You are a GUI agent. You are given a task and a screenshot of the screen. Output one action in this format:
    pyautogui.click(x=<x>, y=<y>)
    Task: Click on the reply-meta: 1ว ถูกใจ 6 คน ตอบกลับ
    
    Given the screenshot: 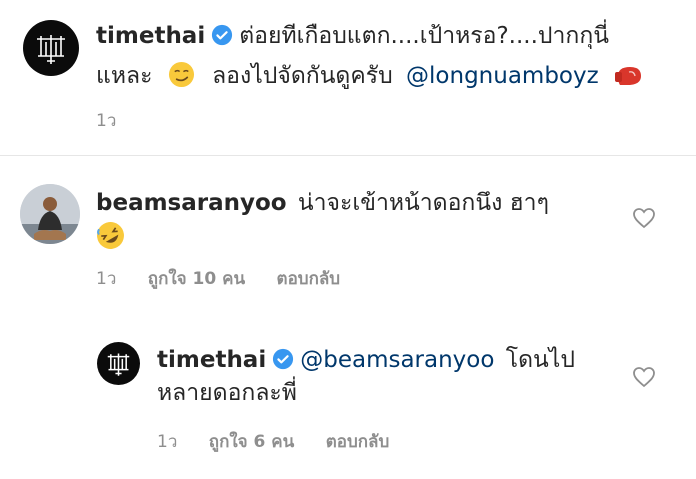 What is the action you would take?
    pyautogui.click(x=286, y=441)
    